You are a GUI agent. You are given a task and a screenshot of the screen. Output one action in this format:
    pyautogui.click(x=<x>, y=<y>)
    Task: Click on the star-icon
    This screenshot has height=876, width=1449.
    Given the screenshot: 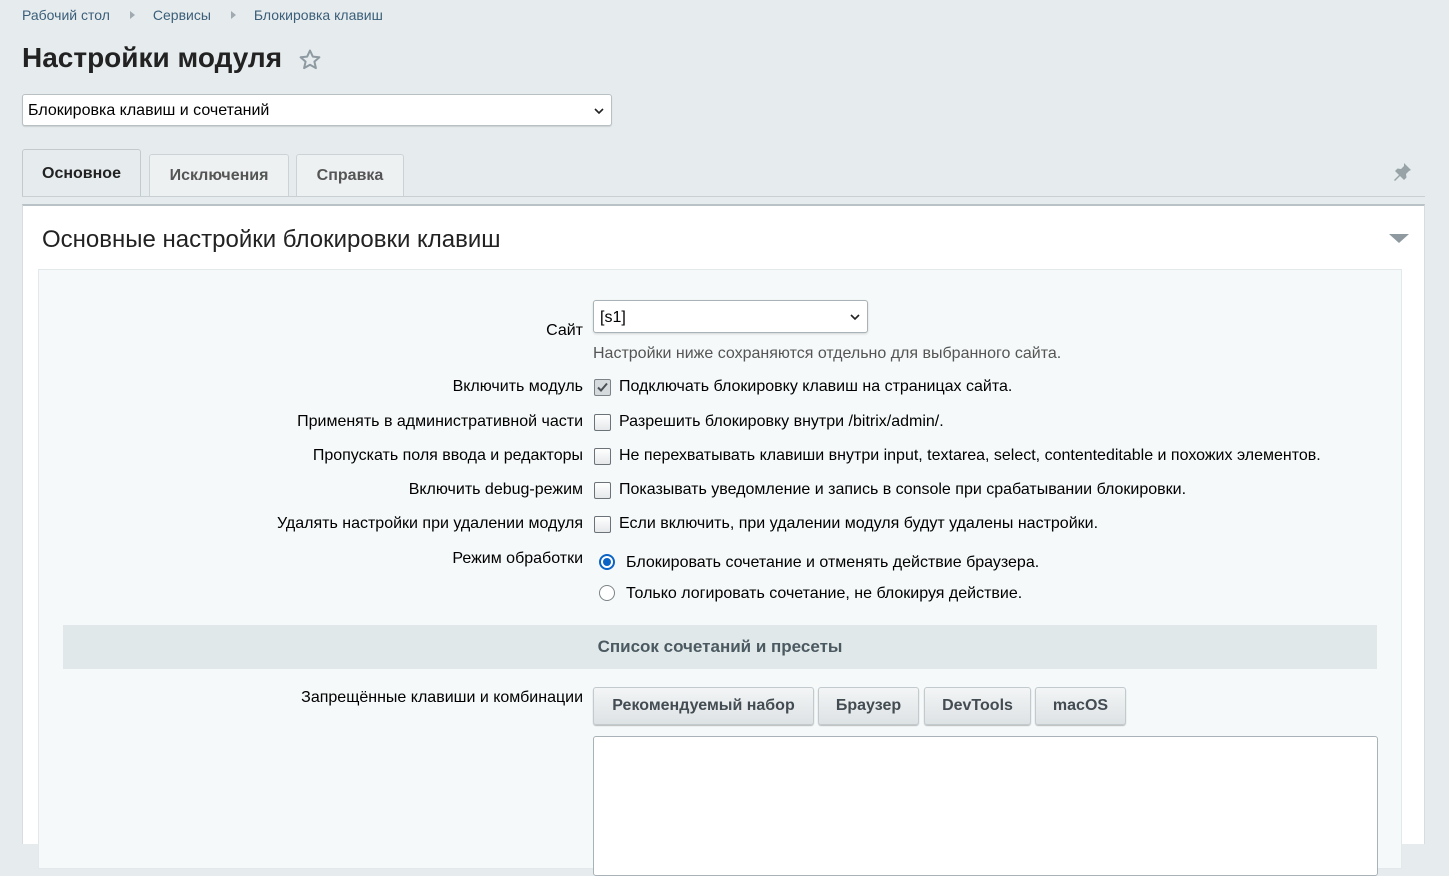 What is the action you would take?
    pyautogui.click(x=310, y=60)
    